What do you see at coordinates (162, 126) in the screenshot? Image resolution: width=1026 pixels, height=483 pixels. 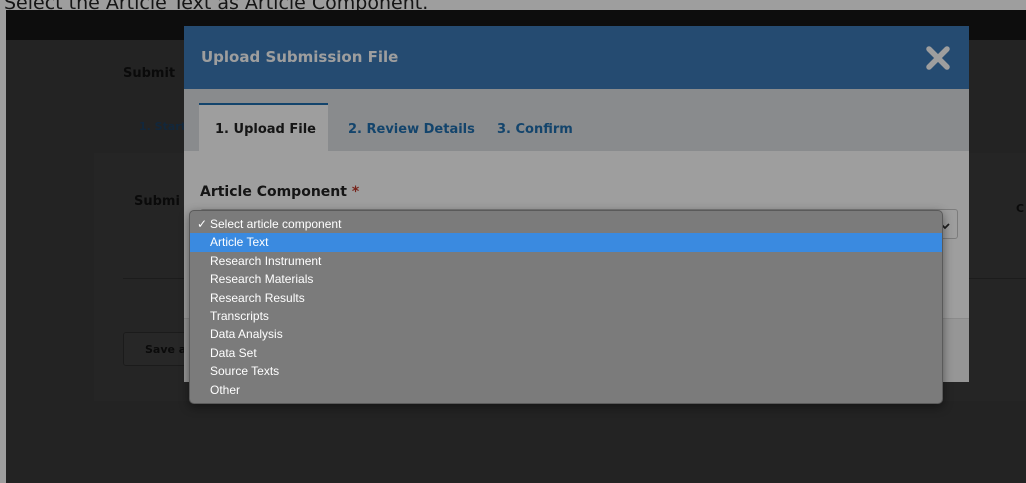 I see `background-step-start: 1. Start` at bounding box center [162, 126].